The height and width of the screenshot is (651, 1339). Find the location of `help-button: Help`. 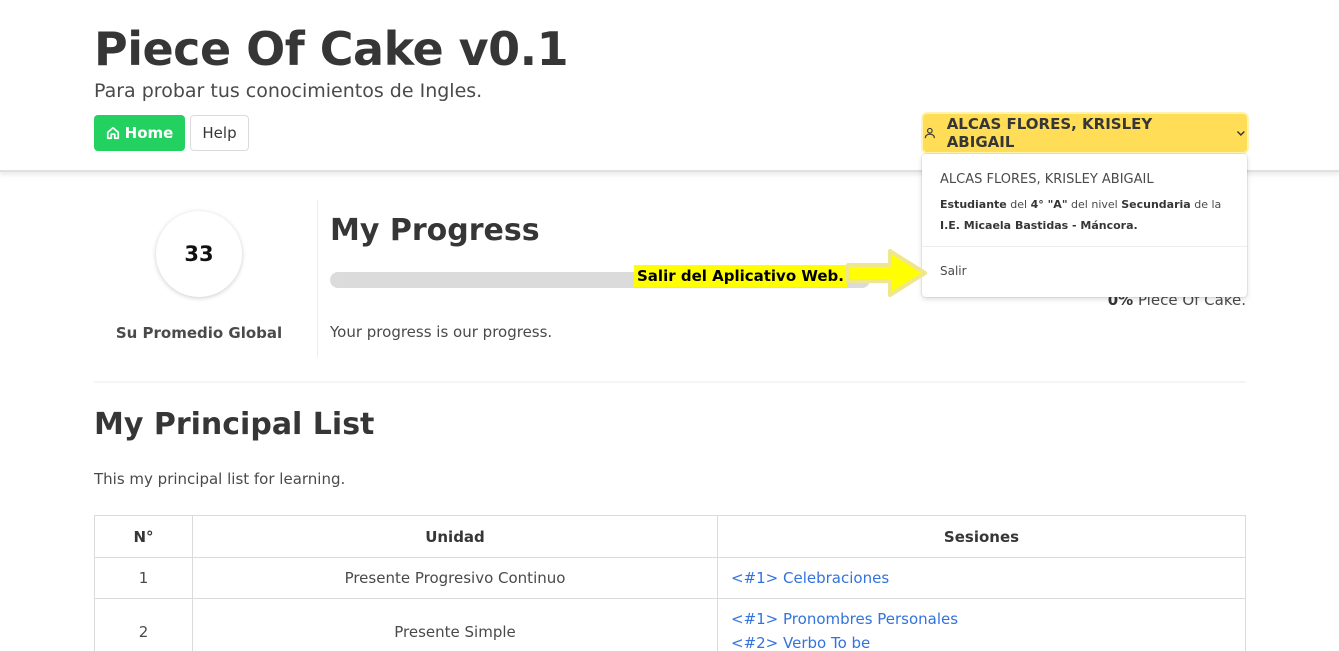

help-button: Help is located at coordinates (219, 133).